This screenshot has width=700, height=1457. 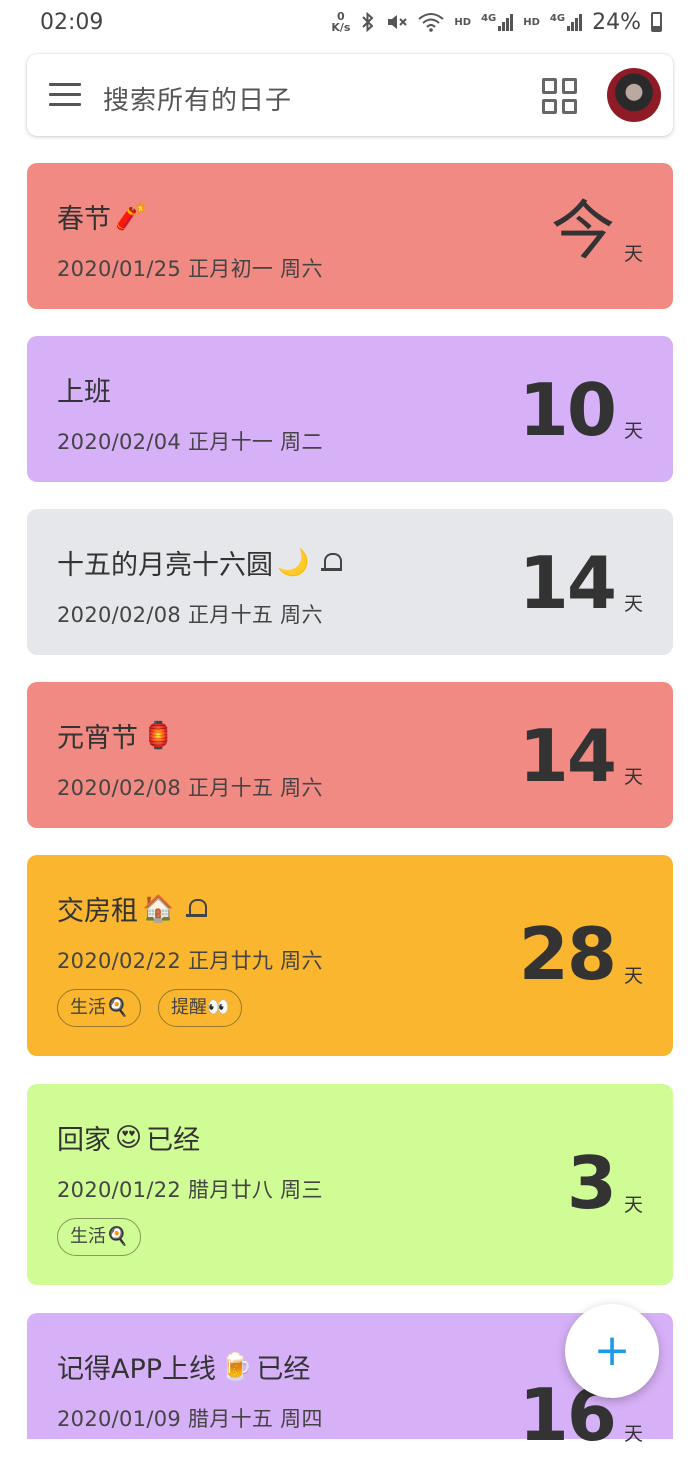 What do you see at coordinates (200, 1008) in the screenshot?
I see `tag-chip: 提醒👀` at bounding box center [200, 1008].